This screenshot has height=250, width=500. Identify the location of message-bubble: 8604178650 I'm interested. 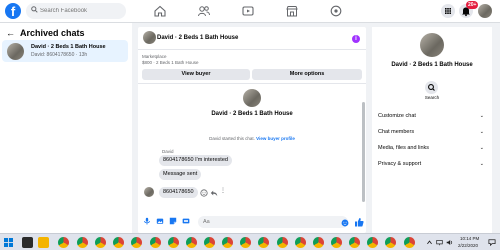
(195, 160).